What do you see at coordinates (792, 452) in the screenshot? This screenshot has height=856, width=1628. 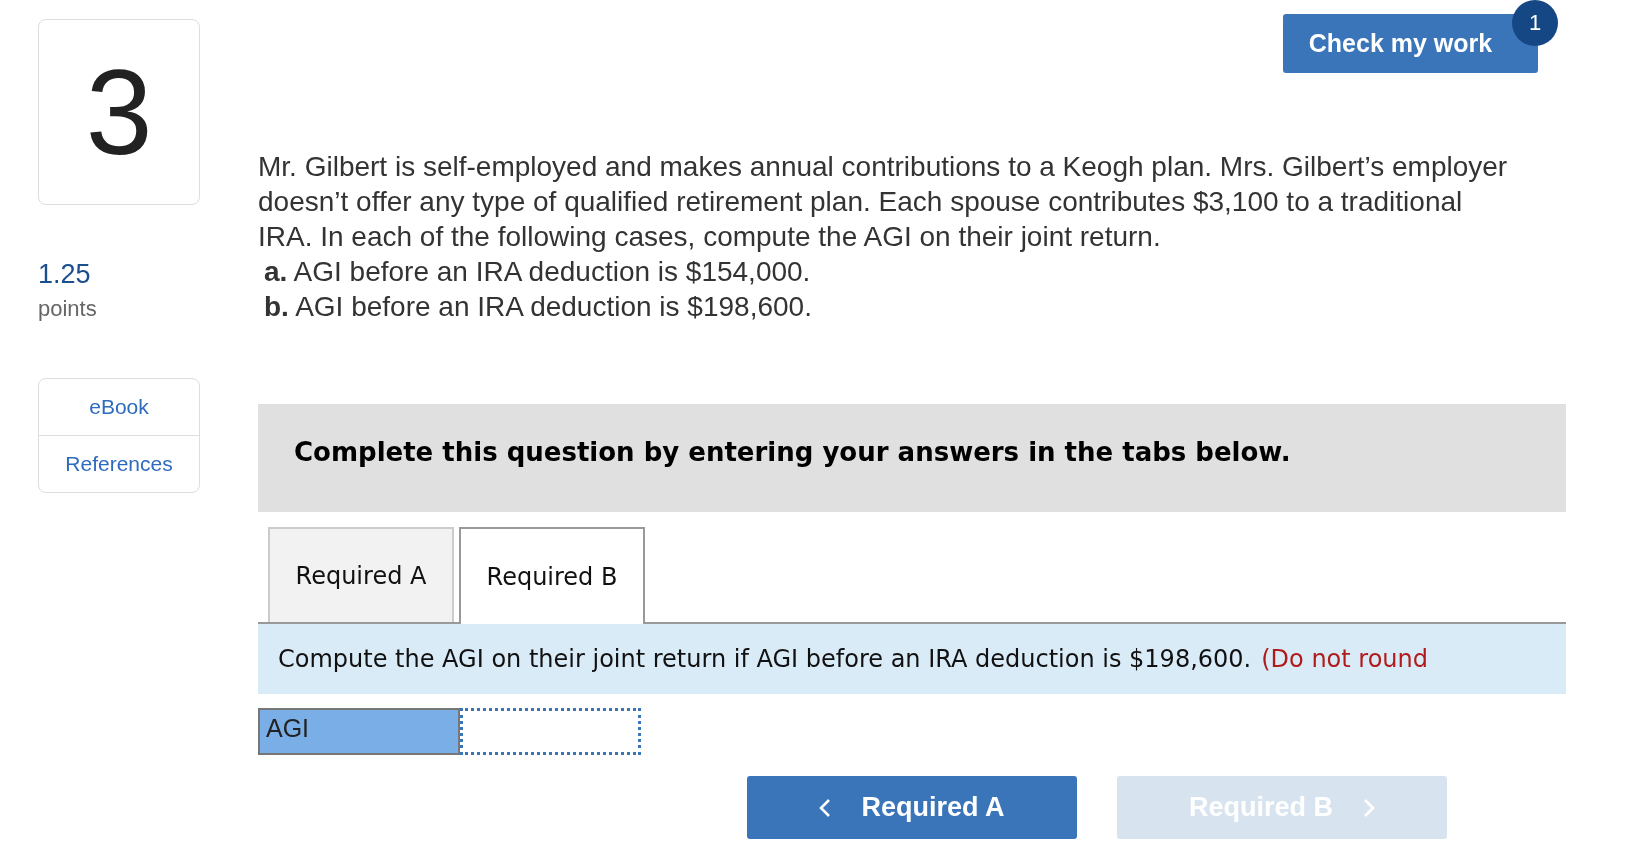 I see `instruction-text: Complete this question by entering your answers in the tabs below.` at bounding box center [792, 452].